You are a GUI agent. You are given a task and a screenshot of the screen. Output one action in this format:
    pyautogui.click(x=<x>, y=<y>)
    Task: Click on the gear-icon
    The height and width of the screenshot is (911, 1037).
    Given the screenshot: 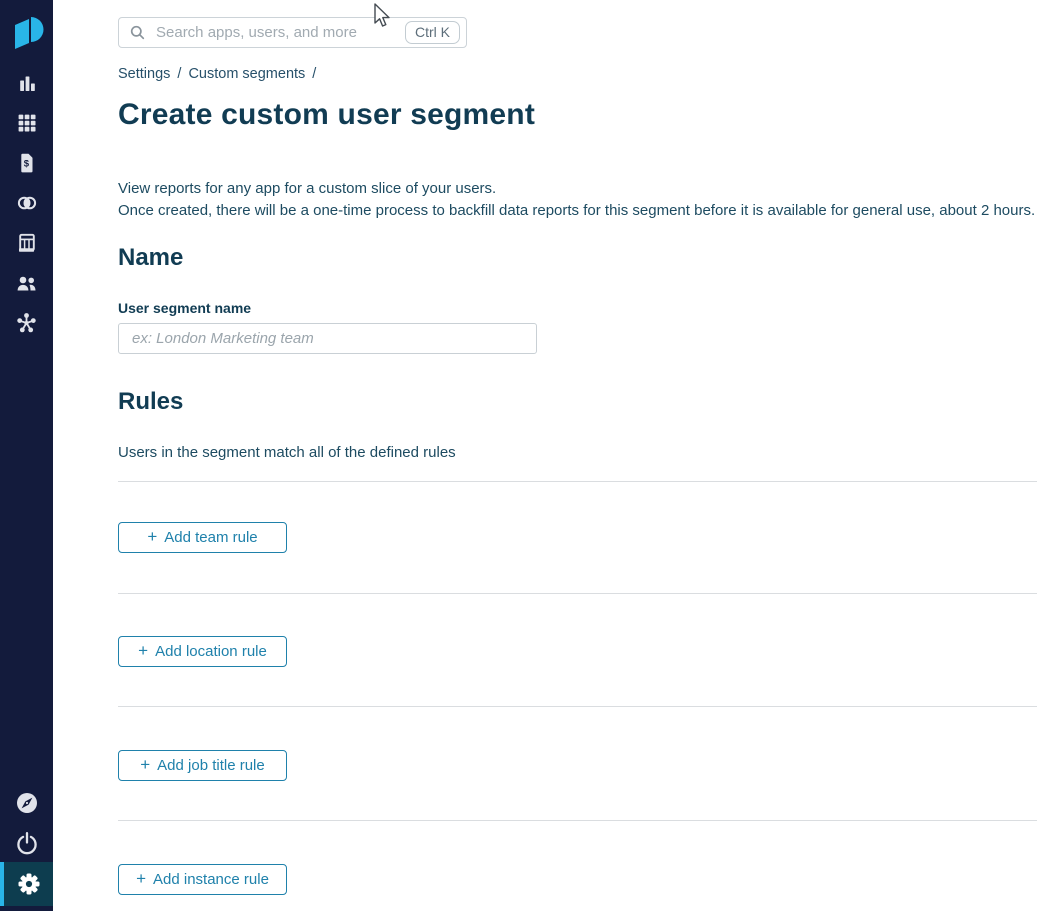 What is the action you would take?
    pyautogui.click(x=28, y=884)
    